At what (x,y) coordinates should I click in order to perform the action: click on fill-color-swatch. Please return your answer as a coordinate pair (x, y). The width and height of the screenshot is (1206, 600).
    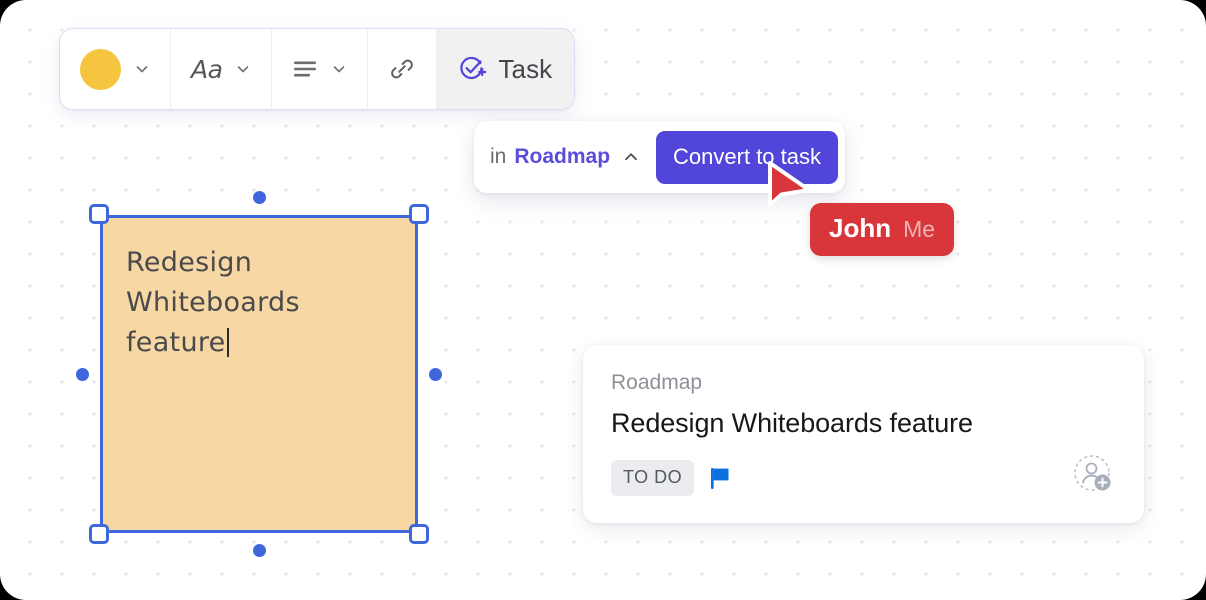
    Looking at the image, I should click on (100, 69).